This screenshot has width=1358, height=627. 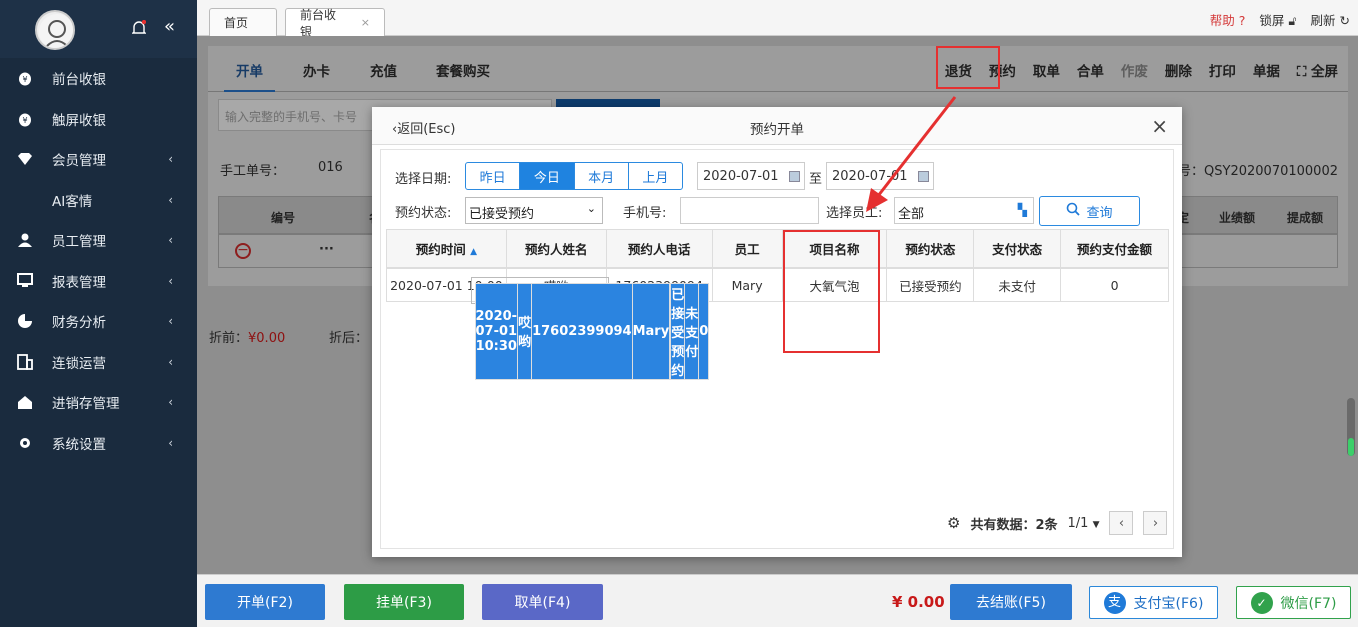 I want to click on annotation-arrow, so click(x=911, y=154).